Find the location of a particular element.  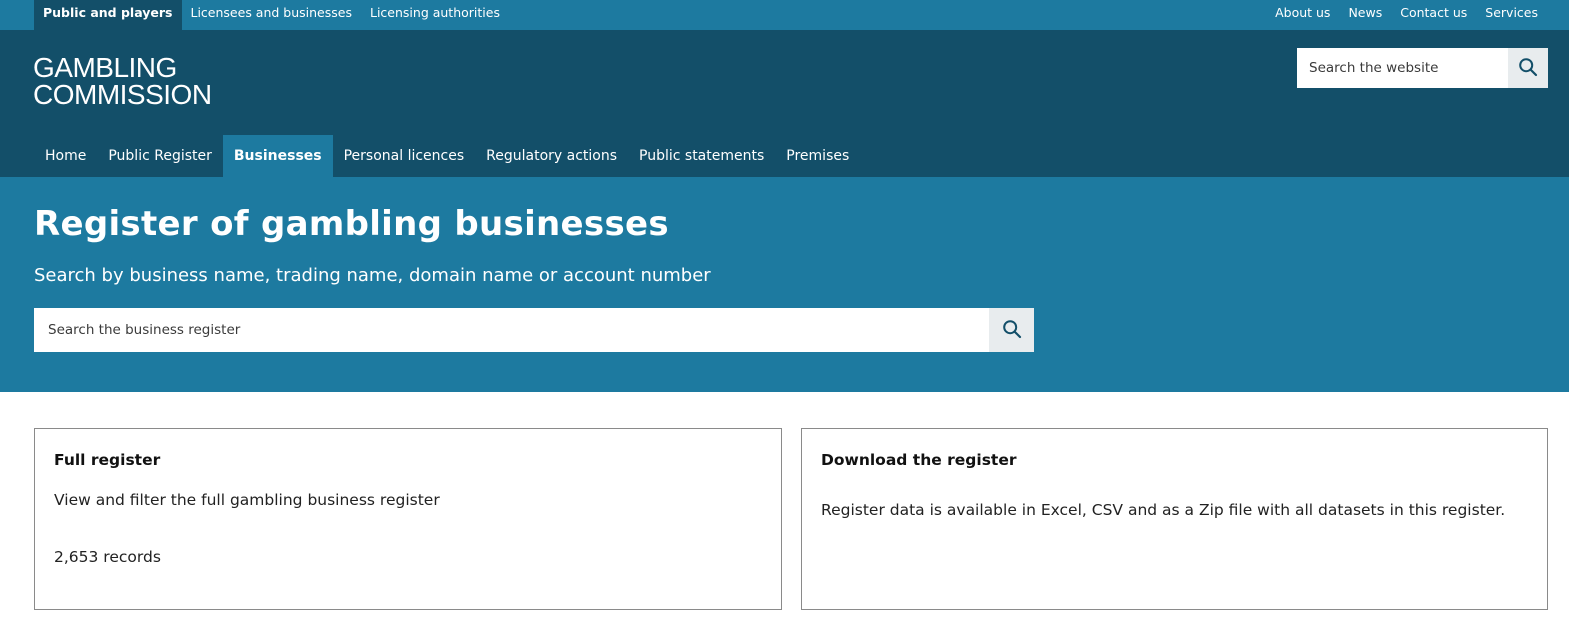

nav-public-statements: Public statements is located at coordinates (701, 156).